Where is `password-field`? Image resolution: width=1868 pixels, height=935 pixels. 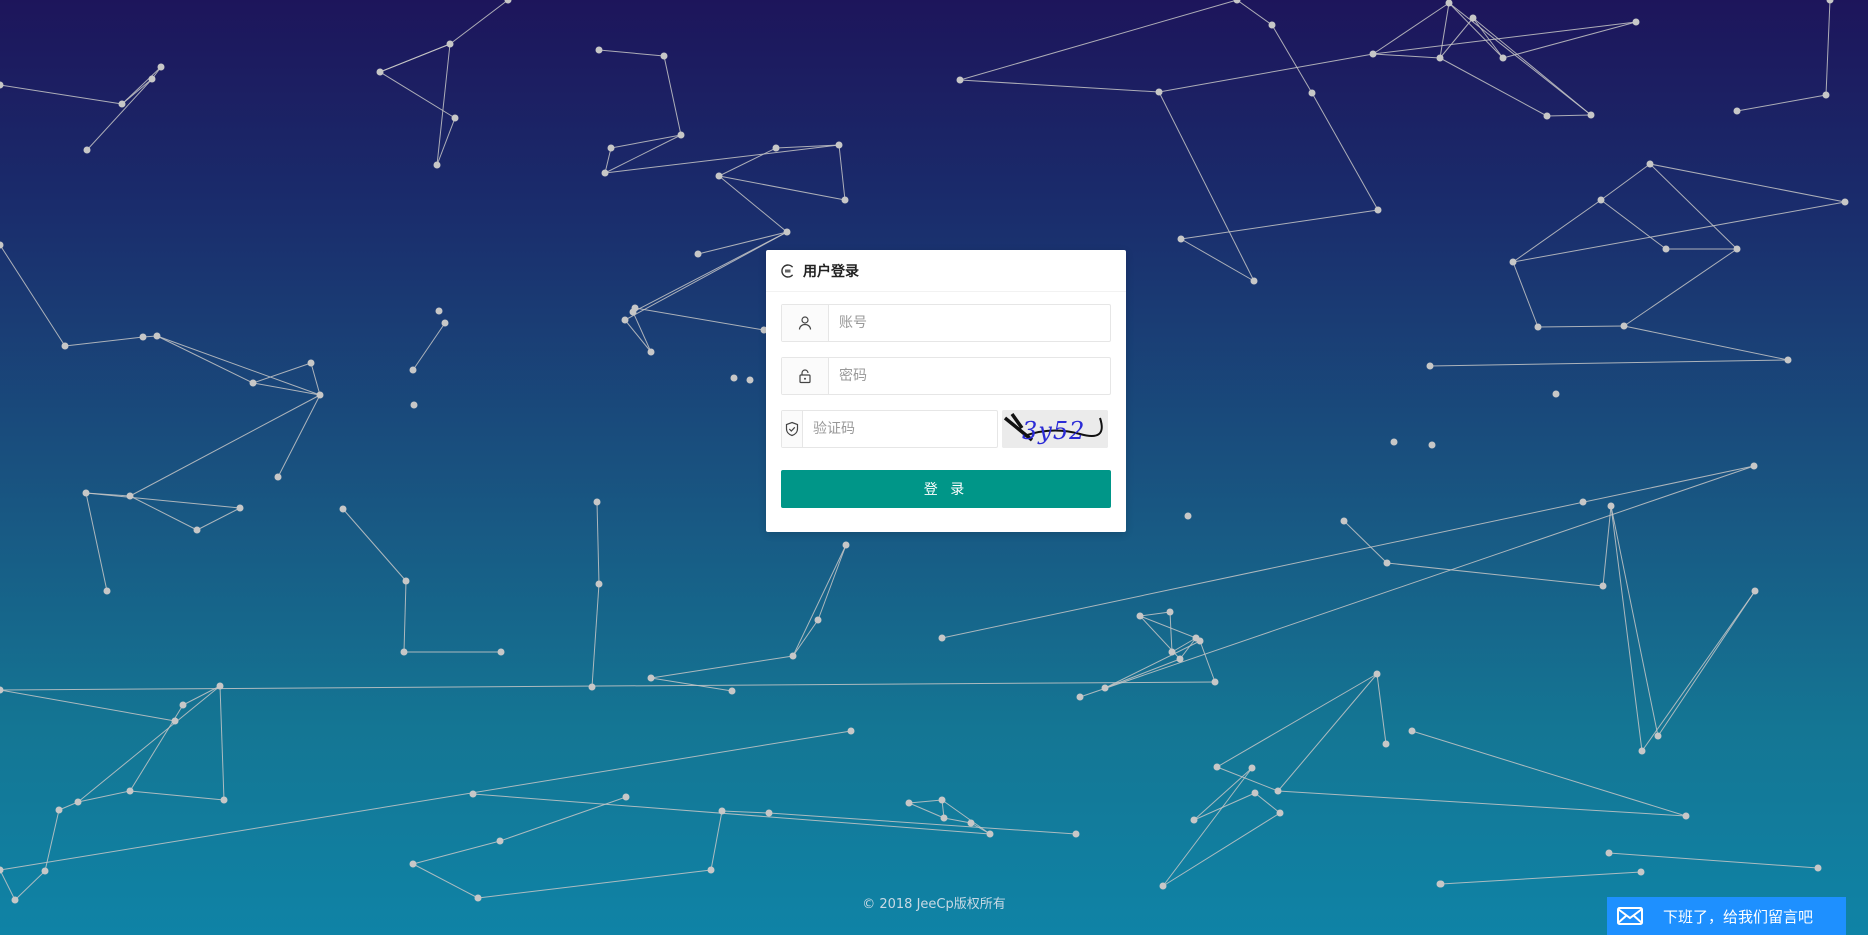
password-field is located at coordinates (946, 376).